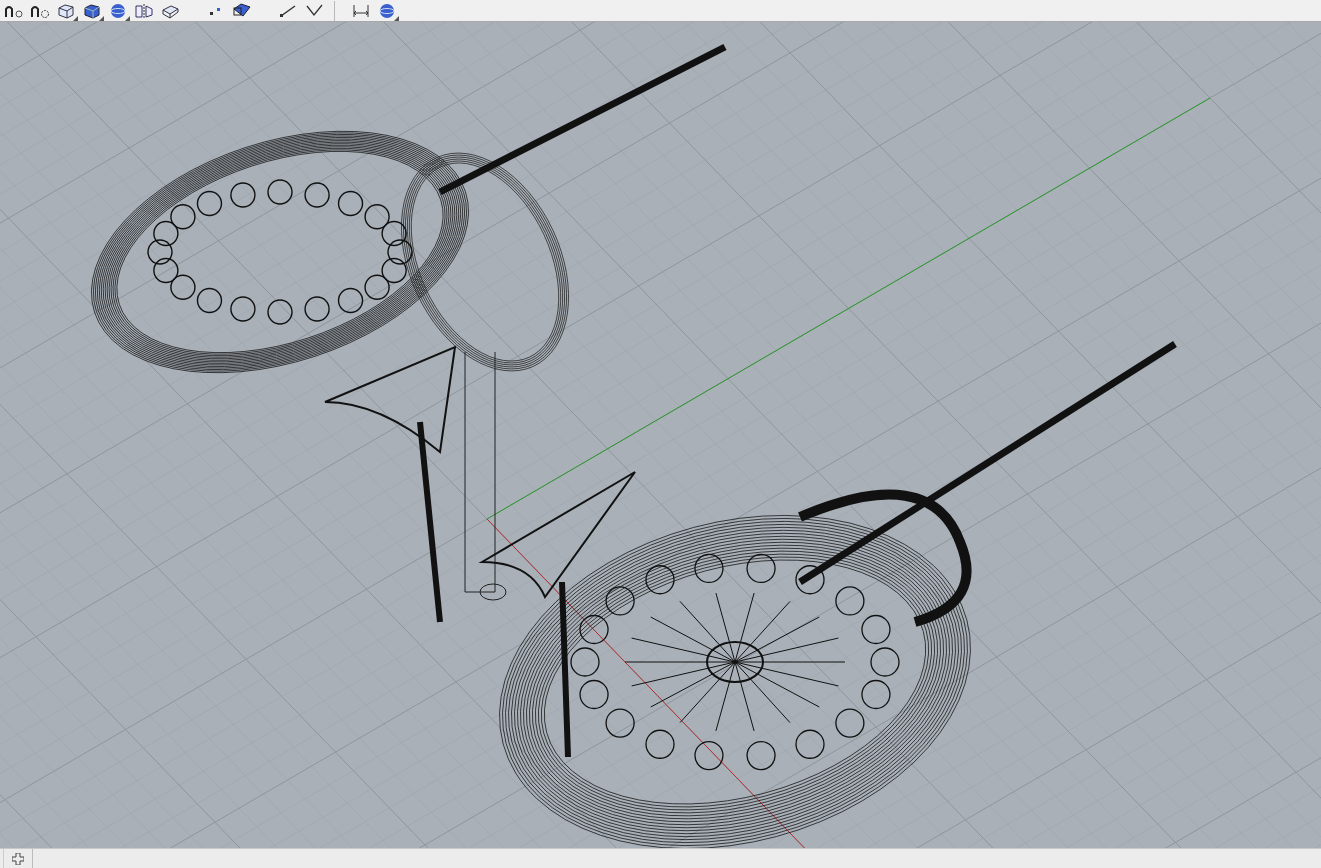 This screenshot has width=1321, height=868. Describe the element at coordinates (361, 10) in the screenshot. I see `dimension-icon` at that location.